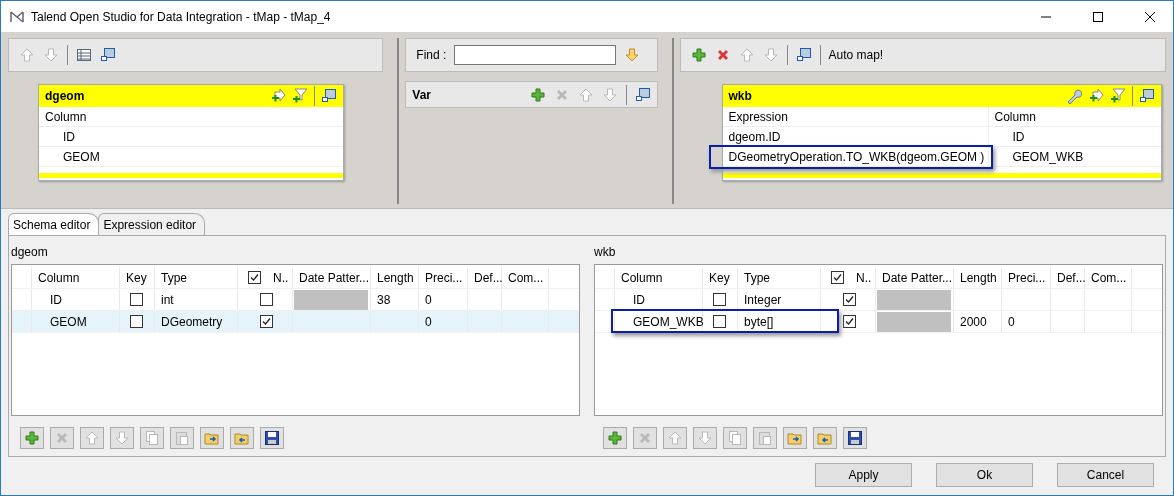 This screenshot has width=1174, height=496. What do you see at coordinates (984, 475) in the screenshot?
I see `dialog-button: Ok` at bounding box center [984, 475].